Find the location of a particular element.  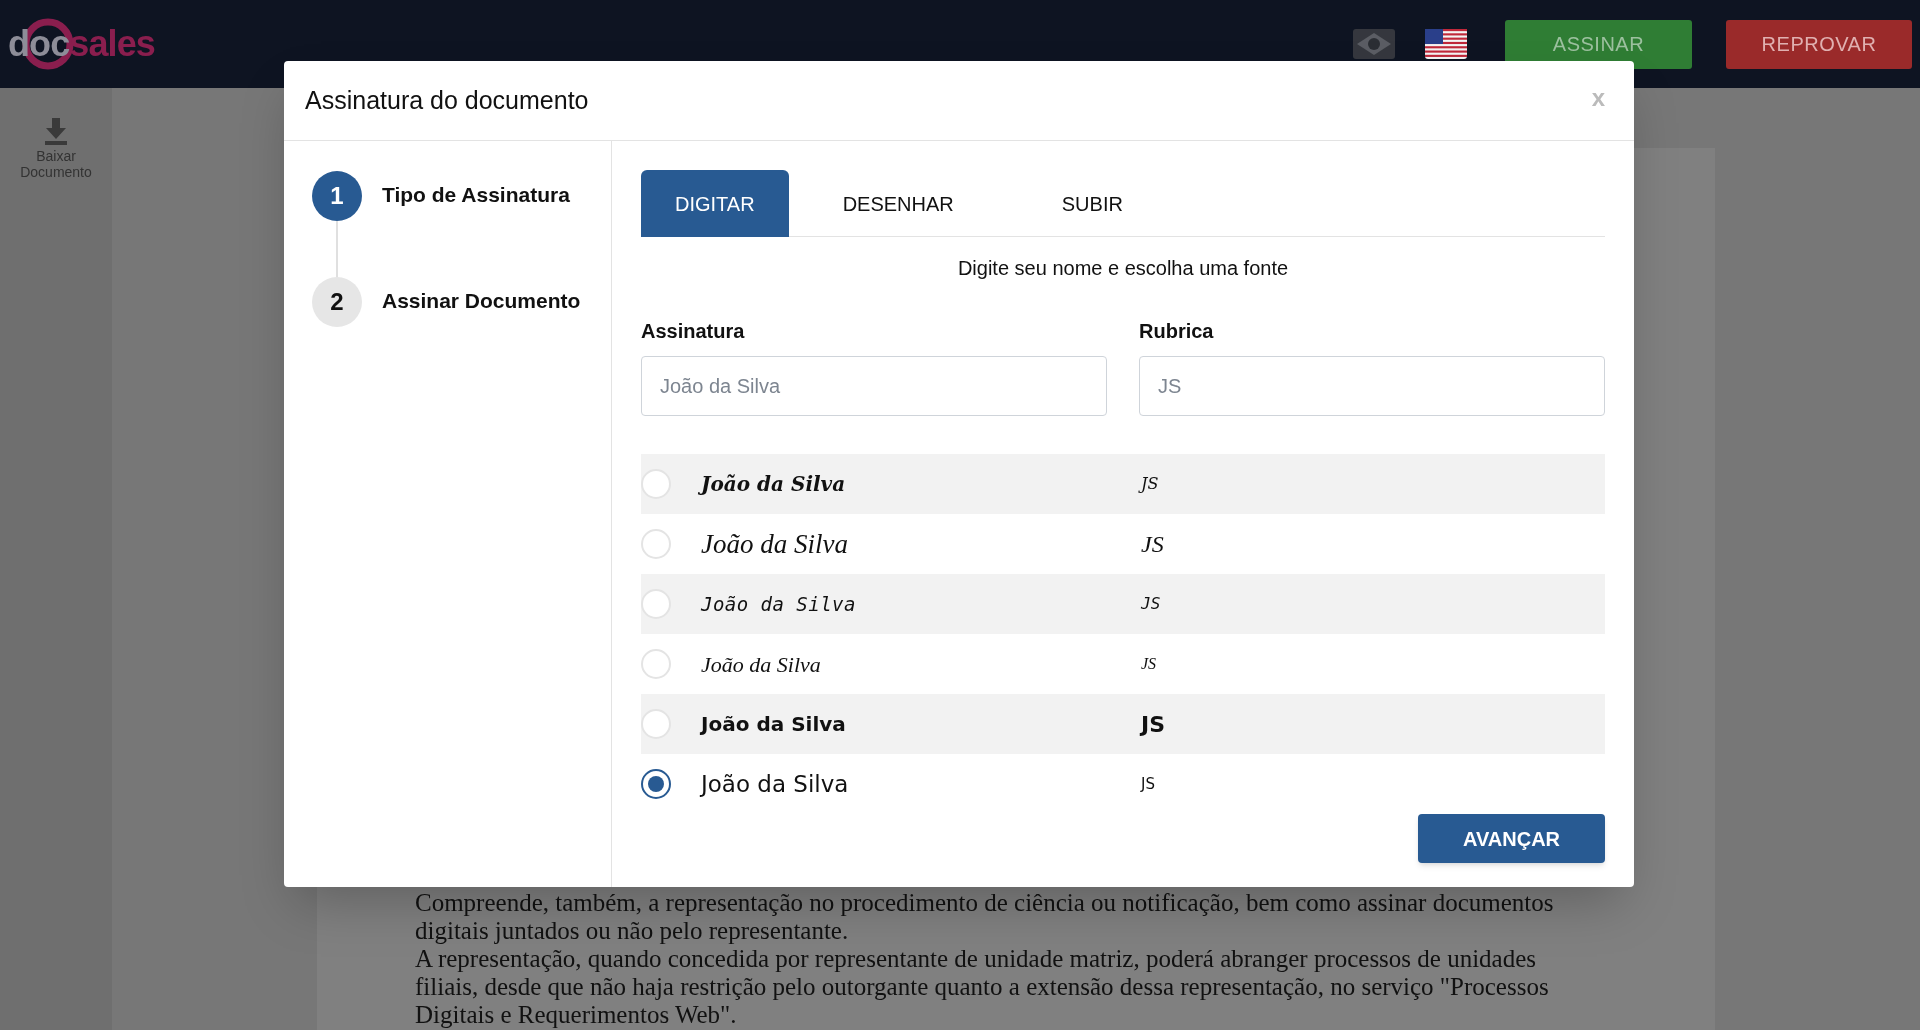

input-field: João da Silva is located at coordinates (874, 386).